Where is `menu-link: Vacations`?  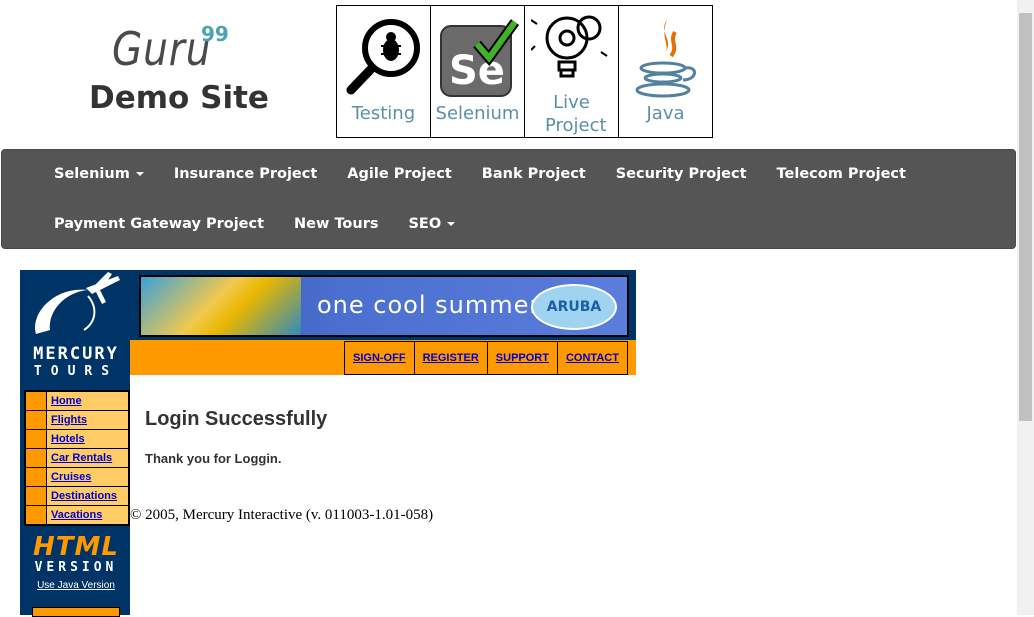
menu-link: Vacations is located at coordinates (74, 515).